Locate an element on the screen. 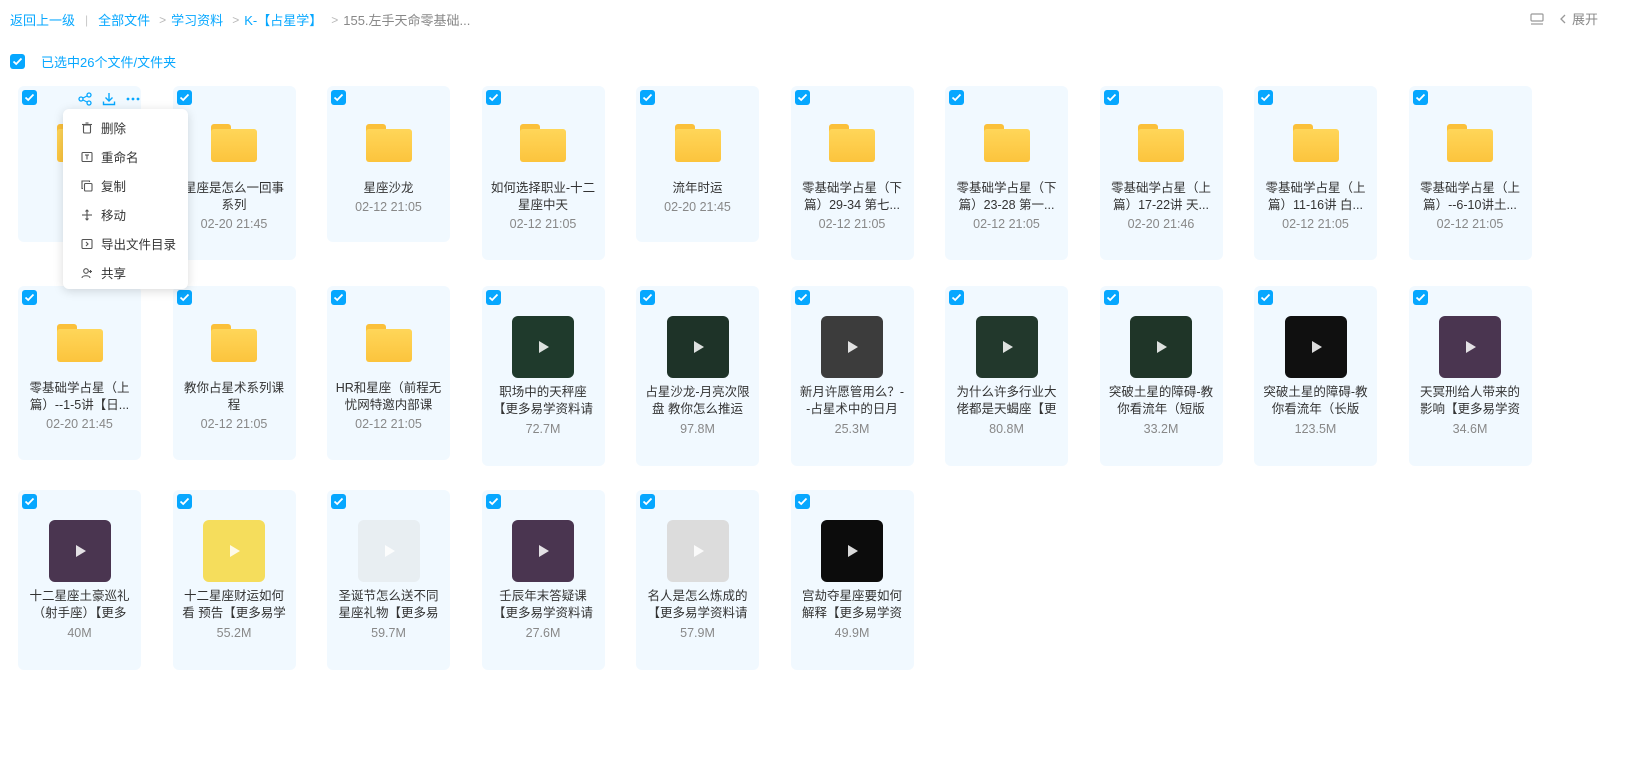  menu-item-rename: 重命名 is located at coordinates (125, 156).